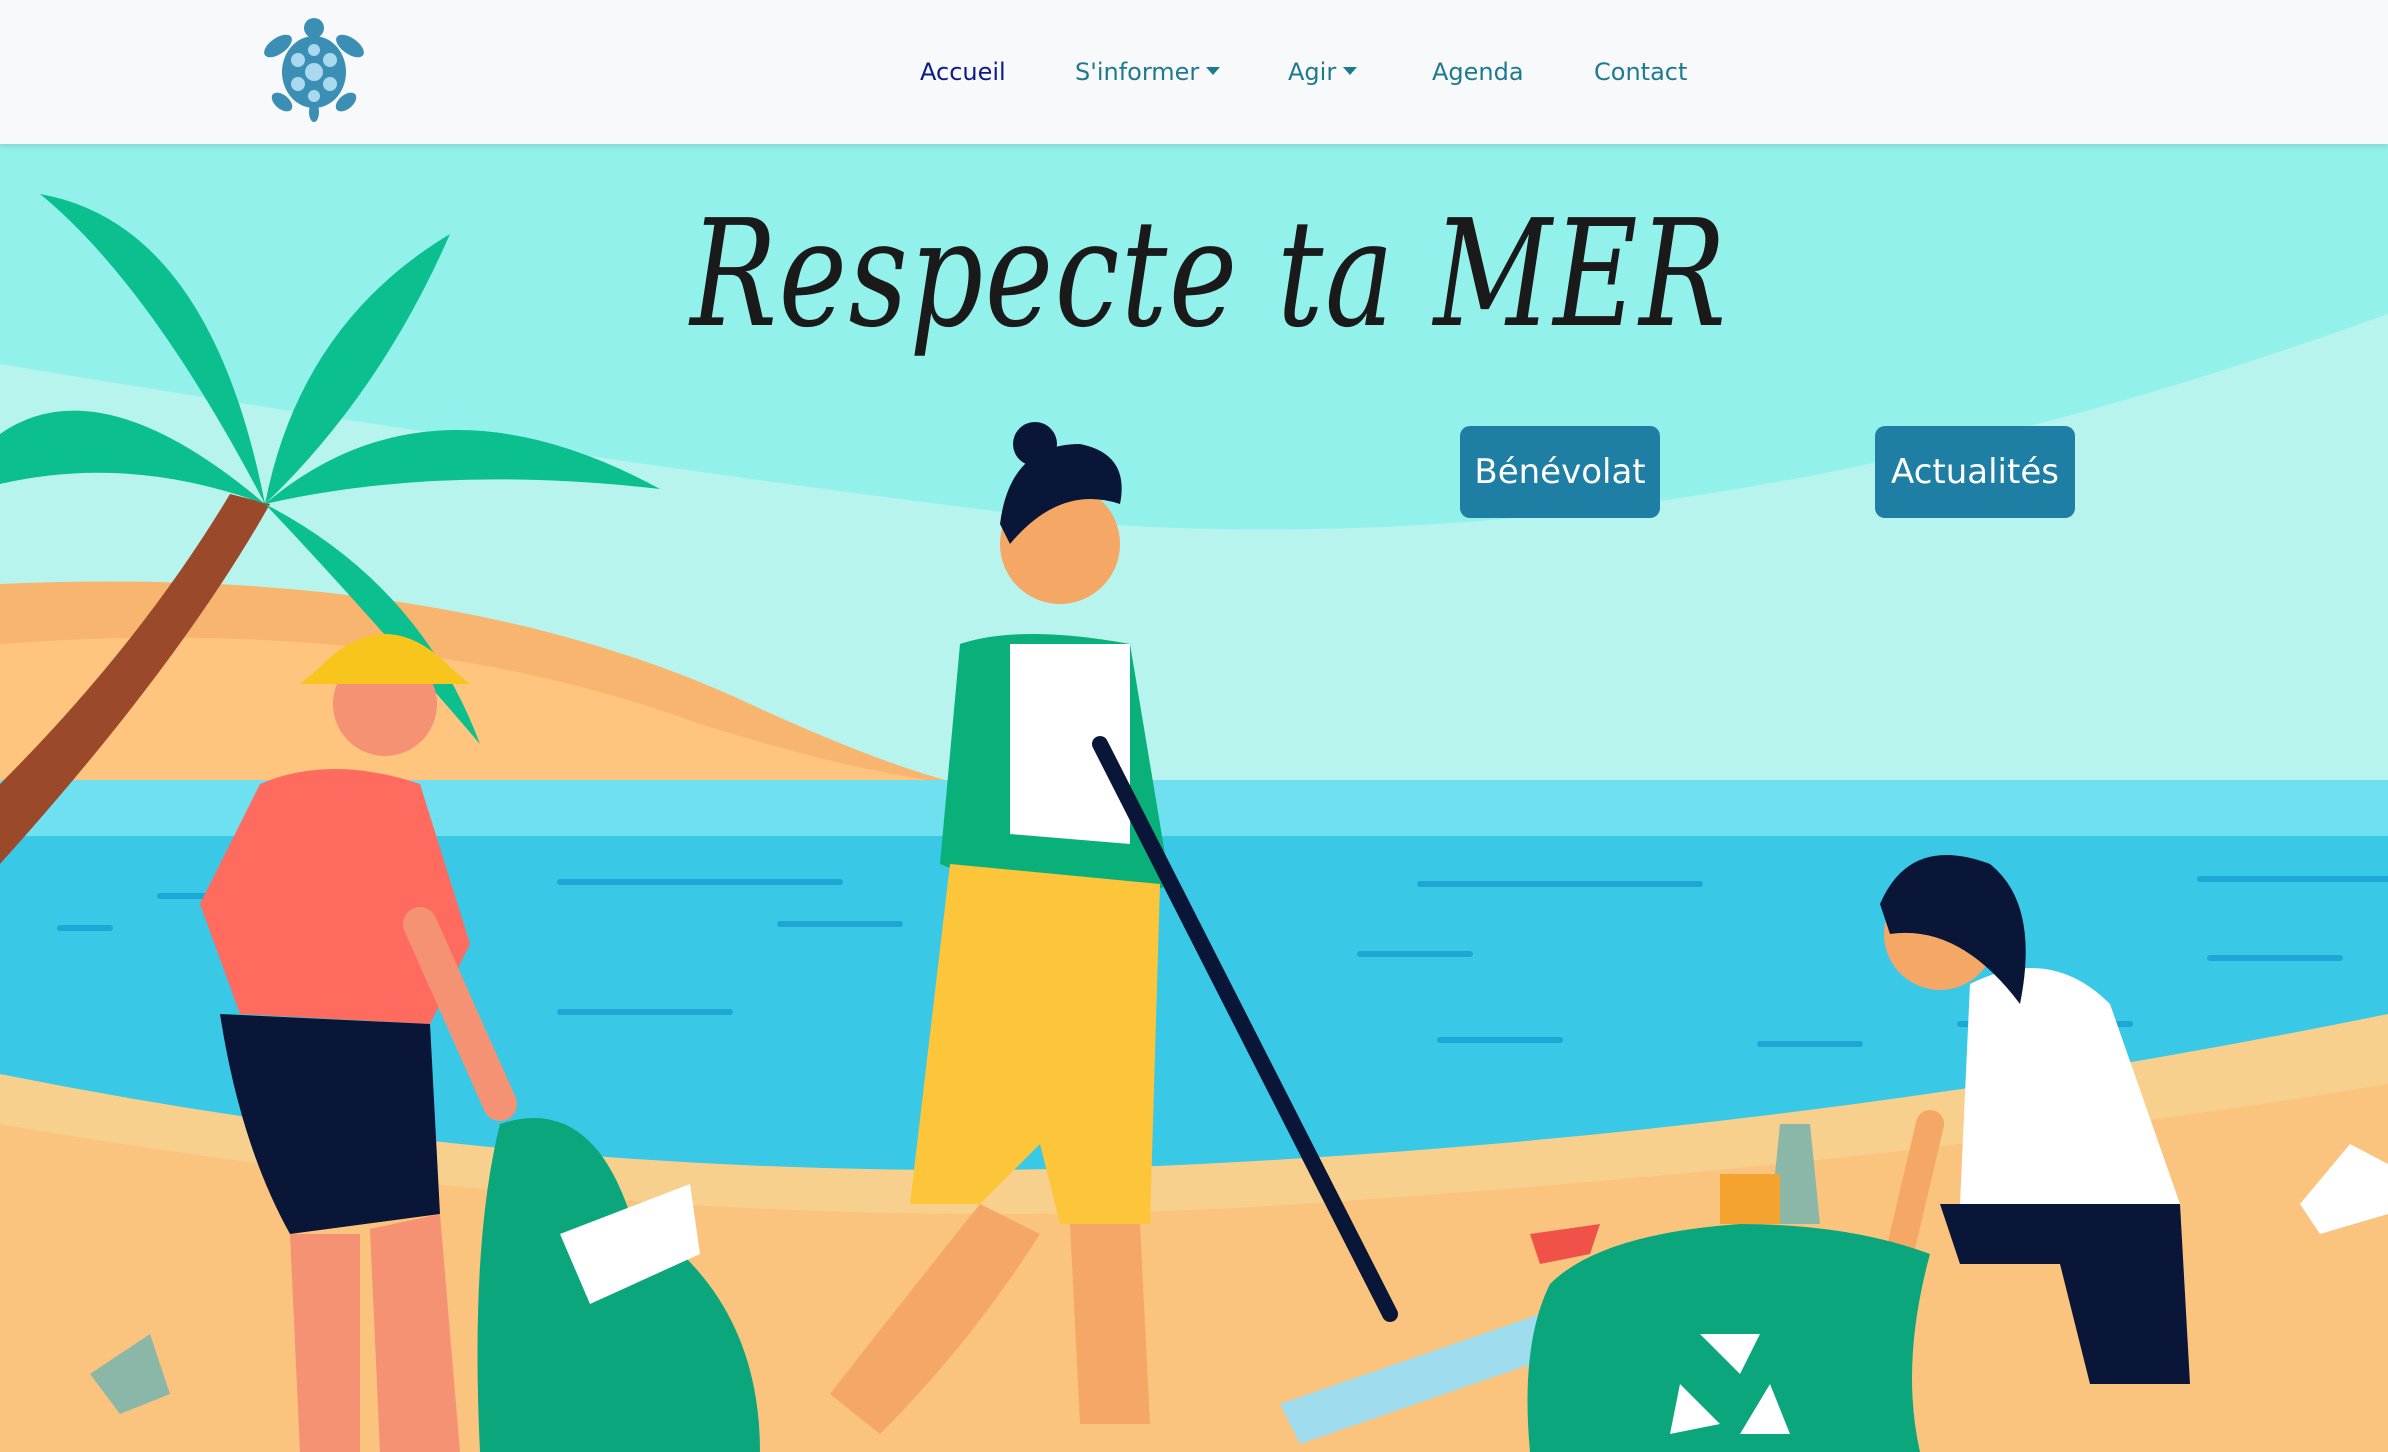  What do you see at coordinates (1975, 472) in the screenshot?
I see `actualites-button: Actualités` at bounding box center [1975, 472].